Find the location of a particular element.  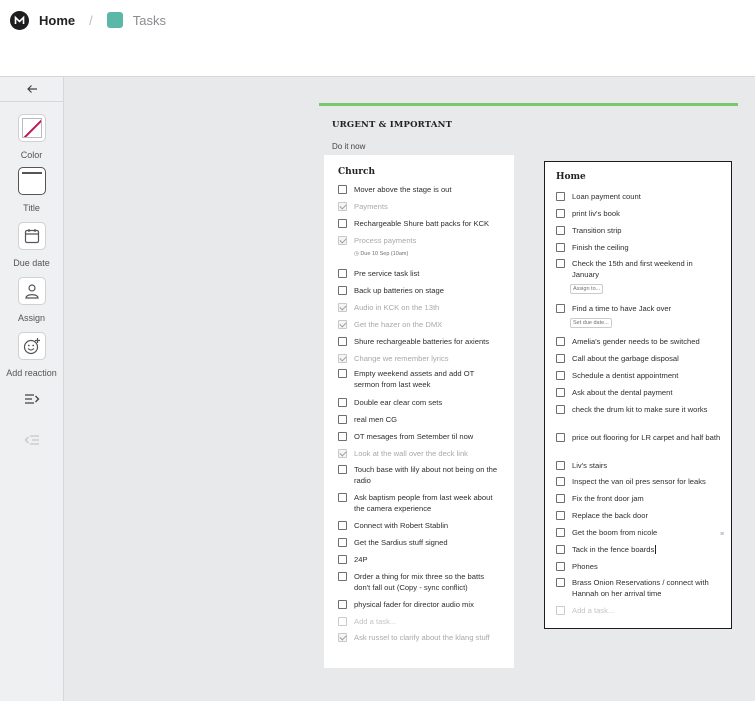

task-label: Get the hazer on the DMX is located at coordinates (398, 324).